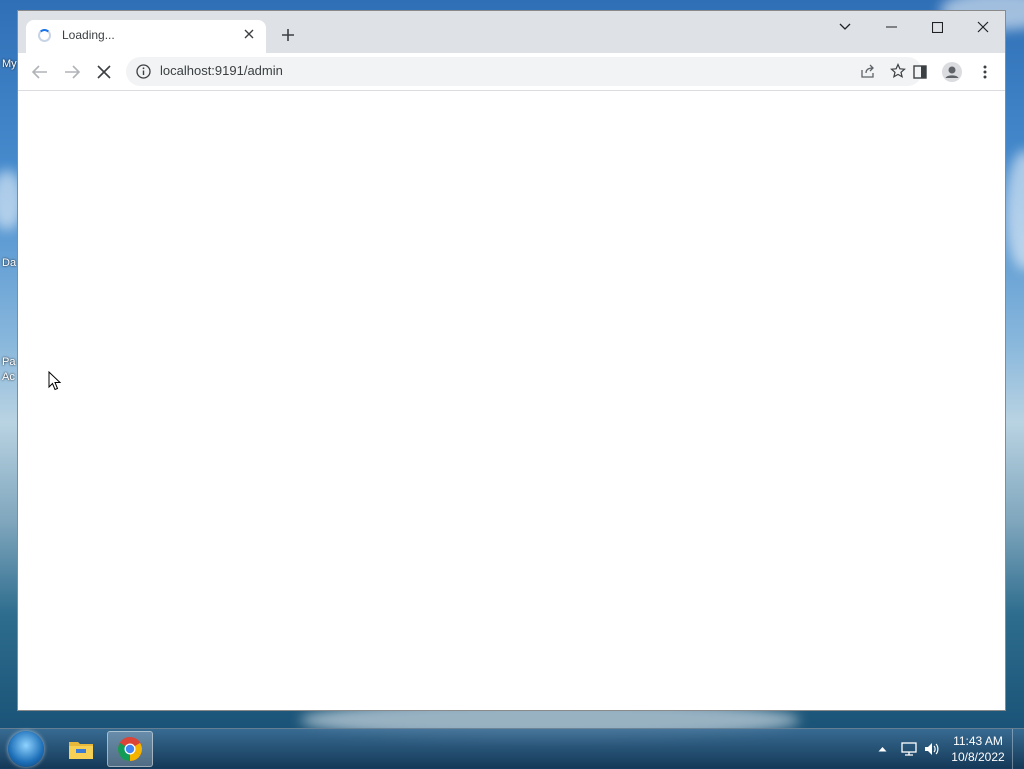 This screenshot has height=769, width=1024. I want to click on forward-button, so click(72, 72).